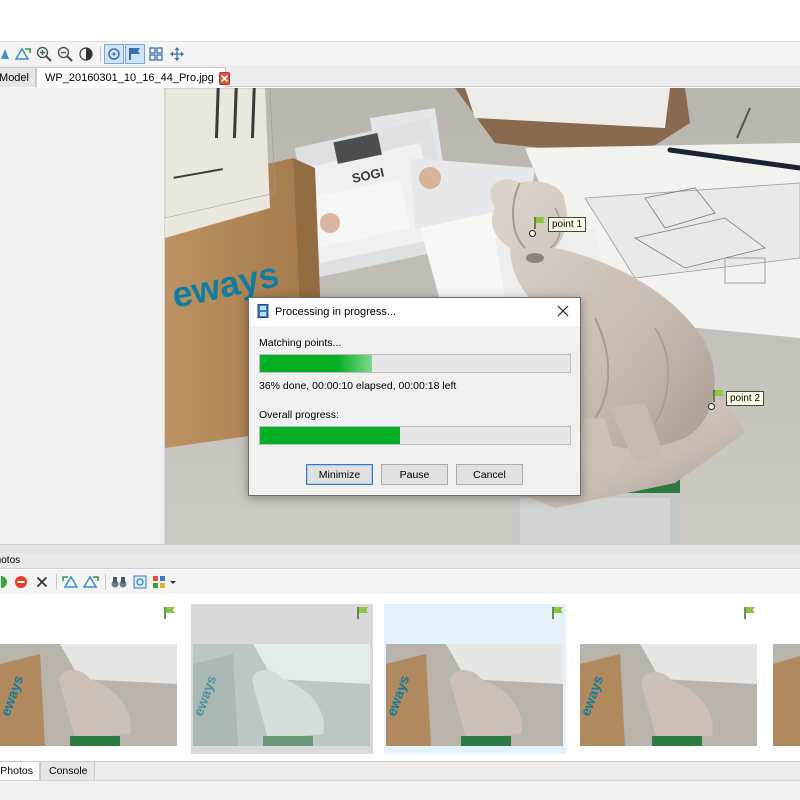 The image size is (800, 800). I want to click on thumbnail-image, so click(786, 695).